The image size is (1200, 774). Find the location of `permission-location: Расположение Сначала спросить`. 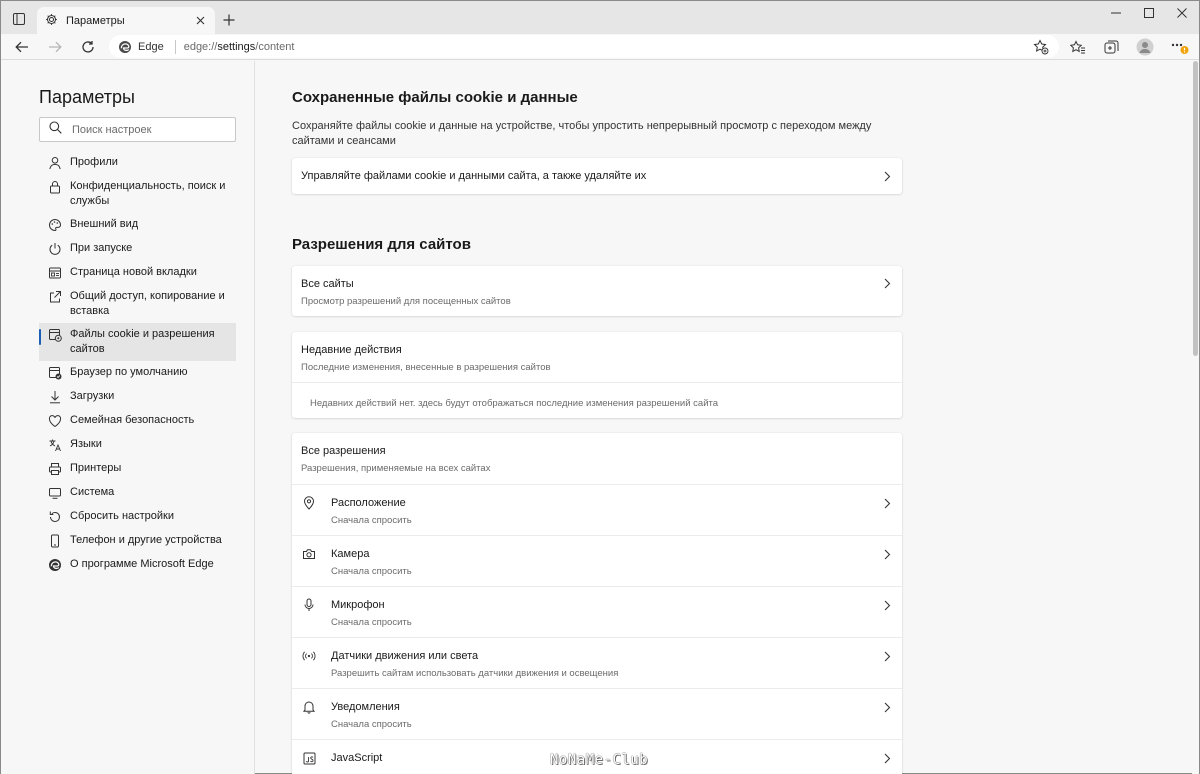

permission-location: Расположение Сначала спросить is located at coordinates (597, 509).